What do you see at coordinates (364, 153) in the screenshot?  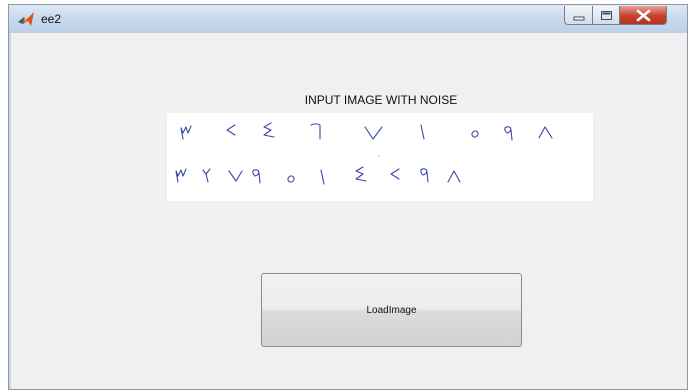 I see `handwritten-digits-image` at bounding box center [364, 153].